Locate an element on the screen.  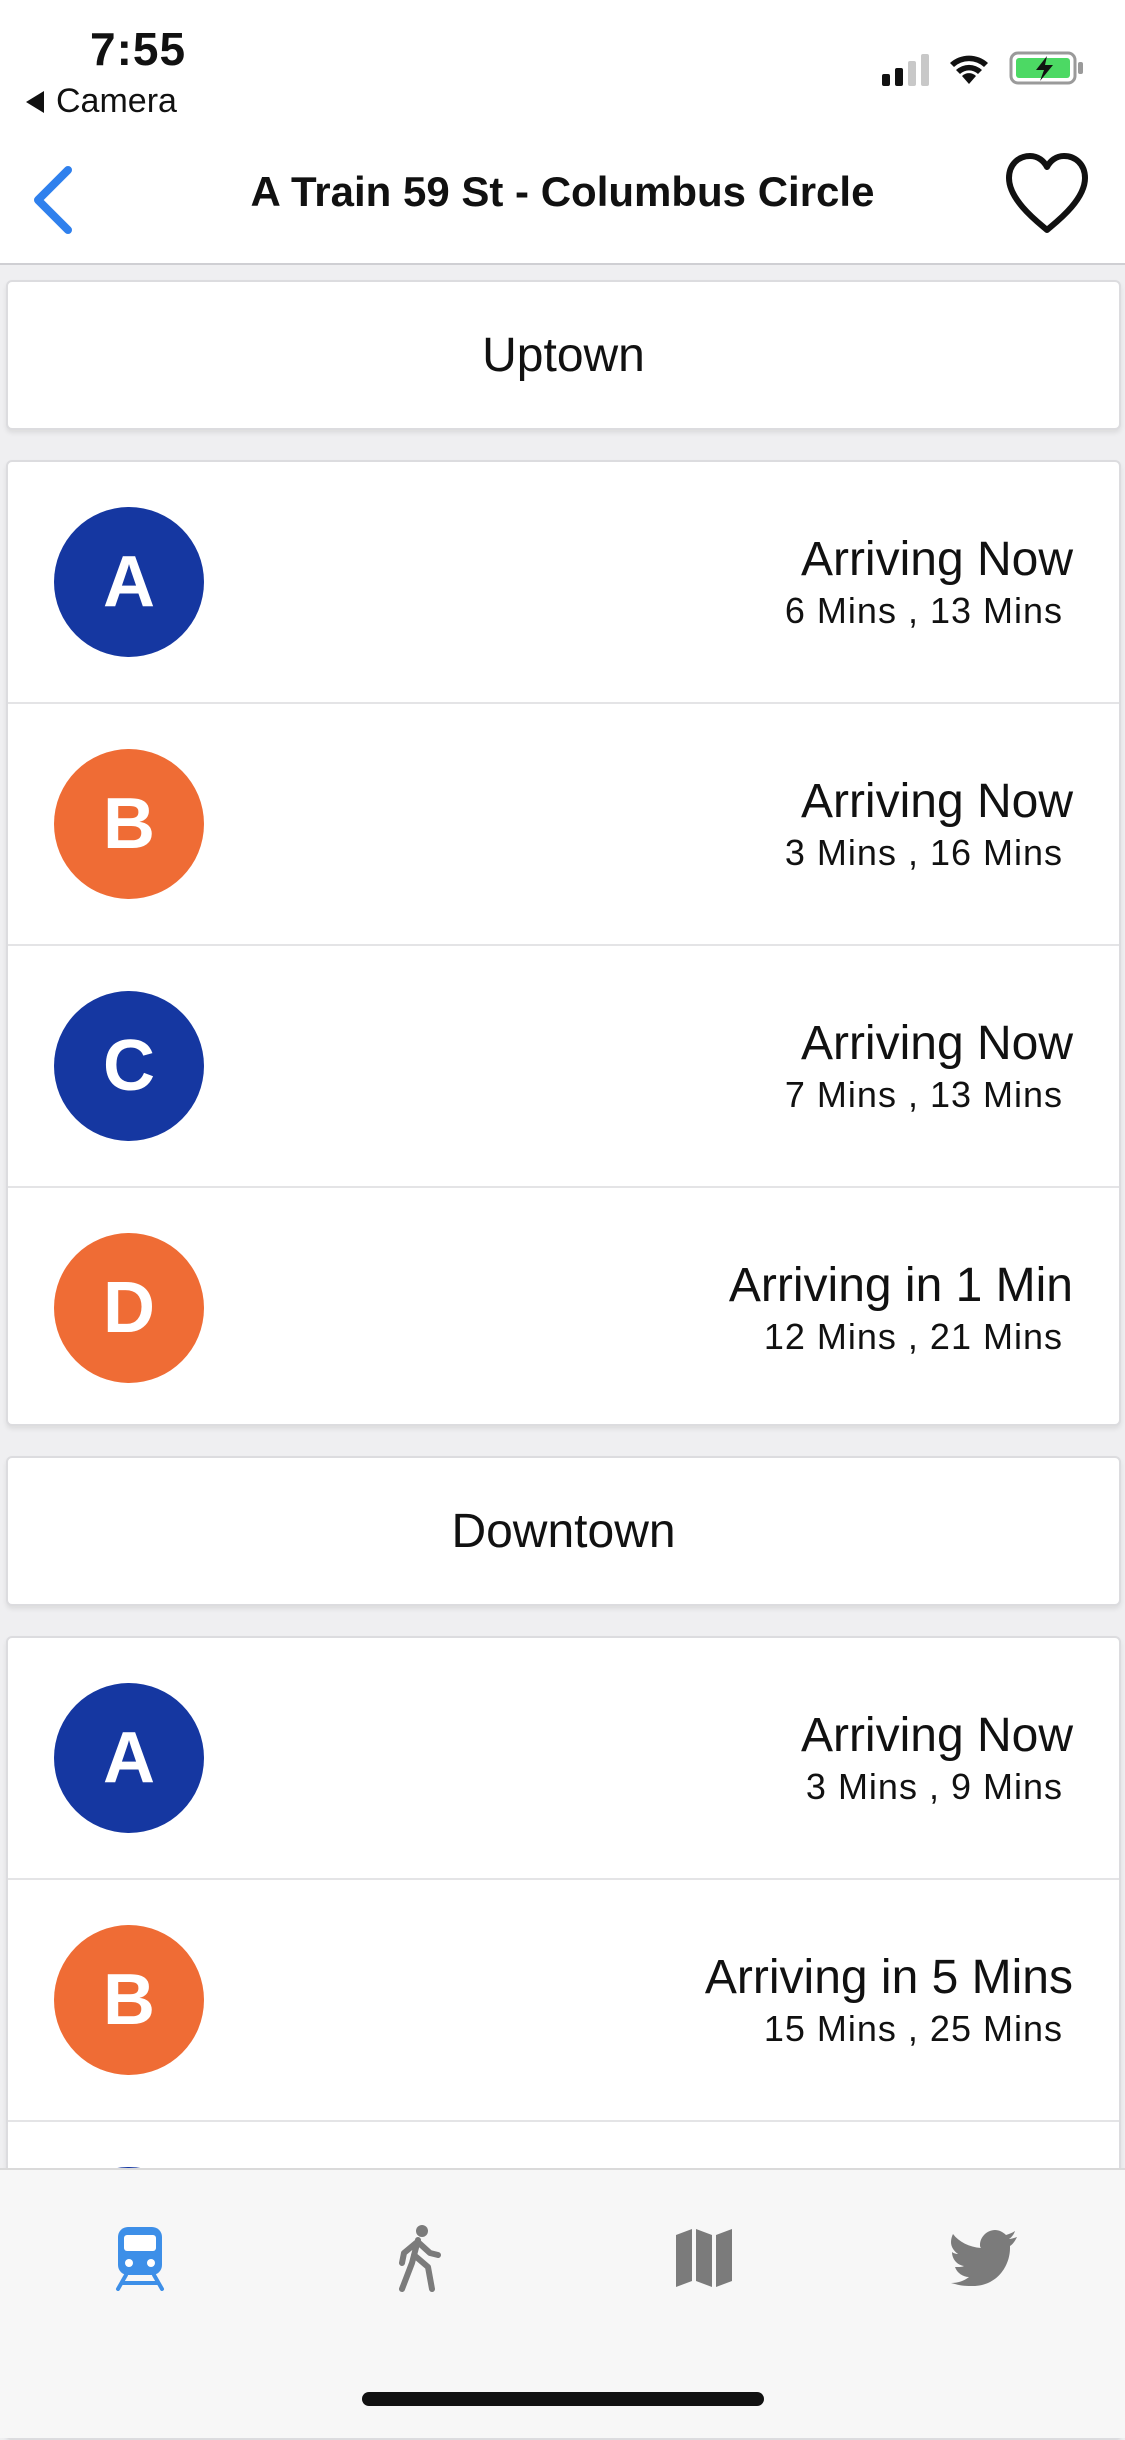
tab-walking is located at coordinates (420, 2258).